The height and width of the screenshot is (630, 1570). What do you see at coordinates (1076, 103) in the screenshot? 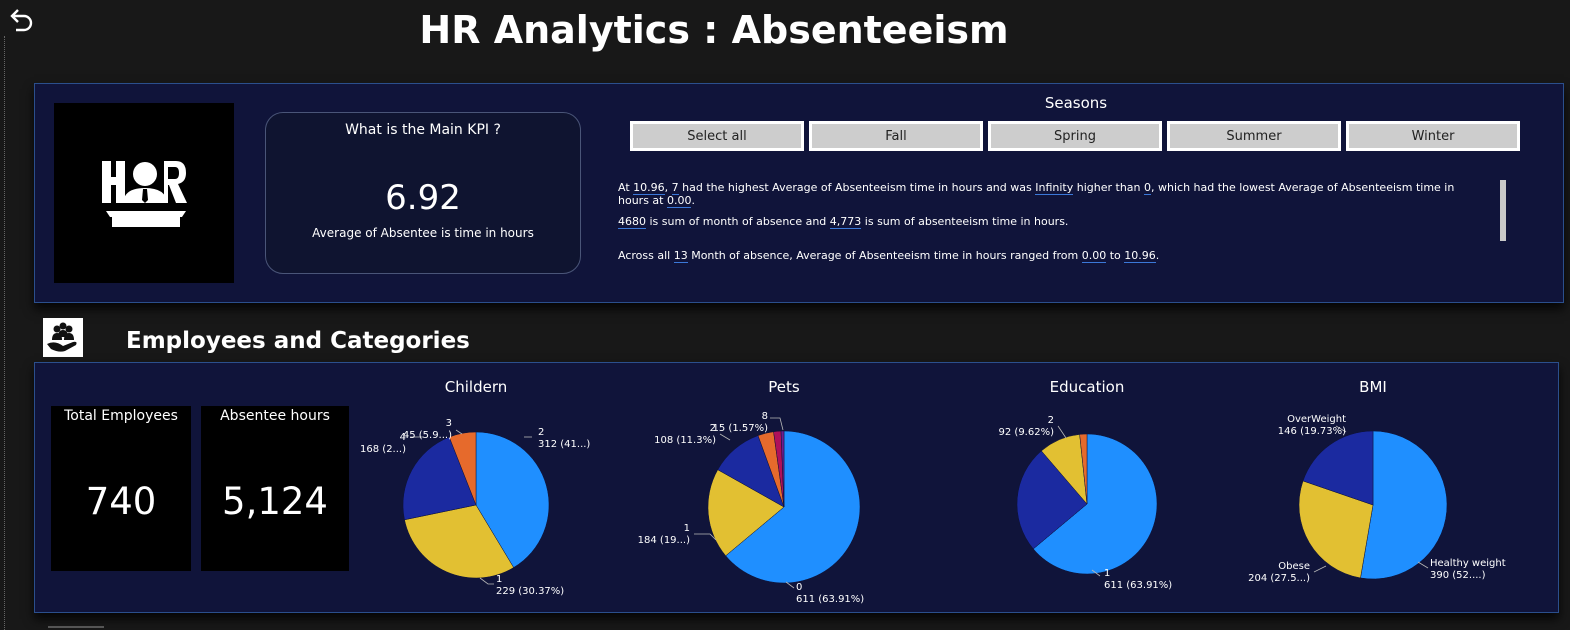
I see `seasons-slicer-title: Seasons` at bounding box center [1076, 103].